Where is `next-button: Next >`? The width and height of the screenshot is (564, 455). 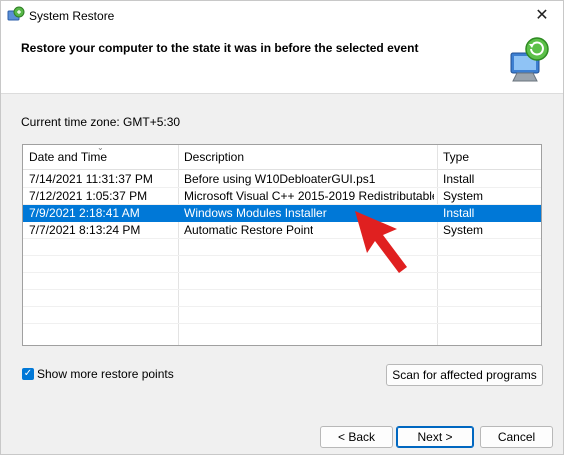
next-button: Next > is located at coordinates (435, 437).